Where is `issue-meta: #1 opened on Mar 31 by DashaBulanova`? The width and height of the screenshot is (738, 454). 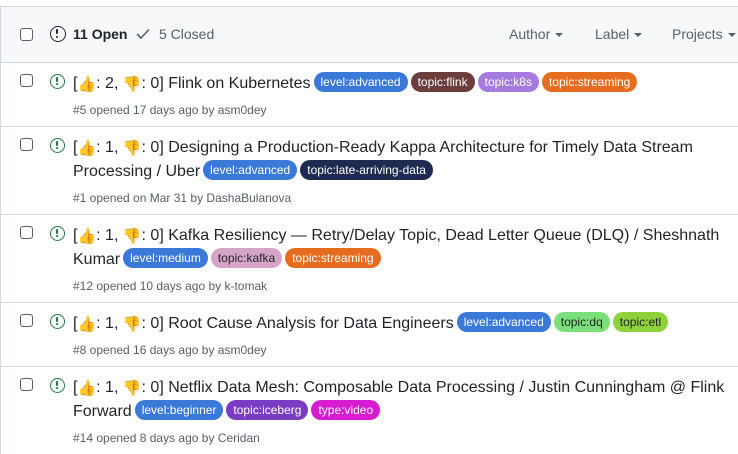
issue-meta: #1 opened on Mar 31 by DashaBulanova is located at coordinates (182, 198).